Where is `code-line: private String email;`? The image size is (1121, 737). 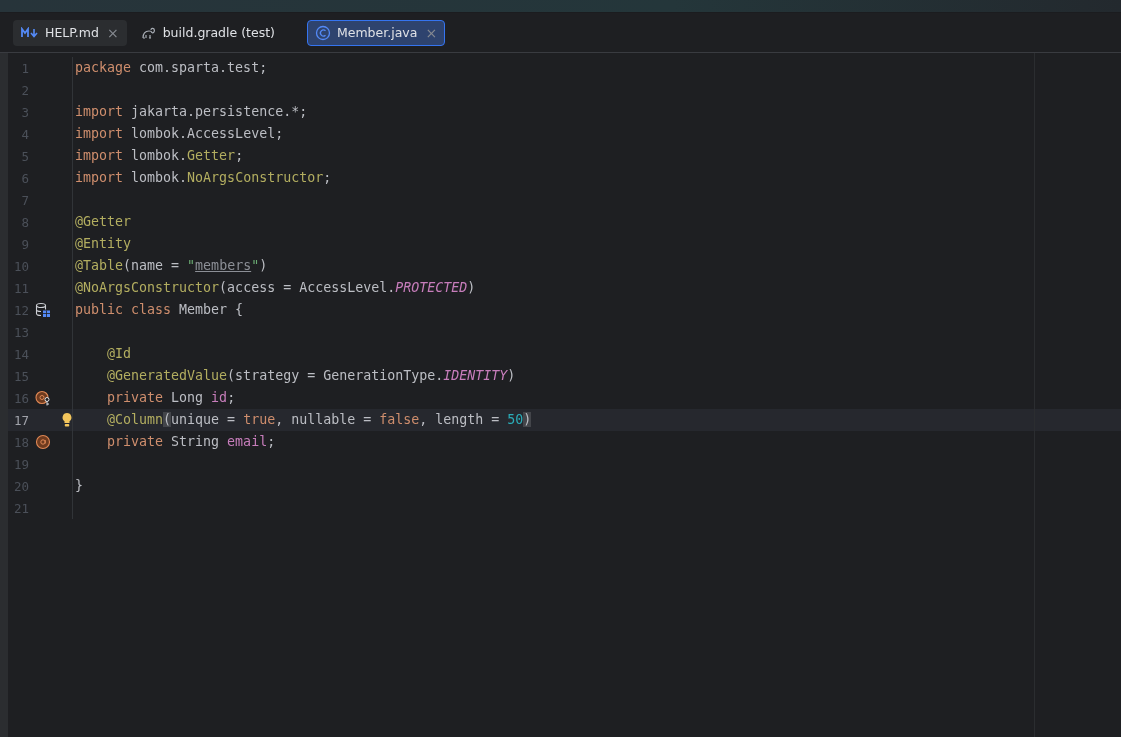 code-line: private String email; is located at coordinates (174, 442).